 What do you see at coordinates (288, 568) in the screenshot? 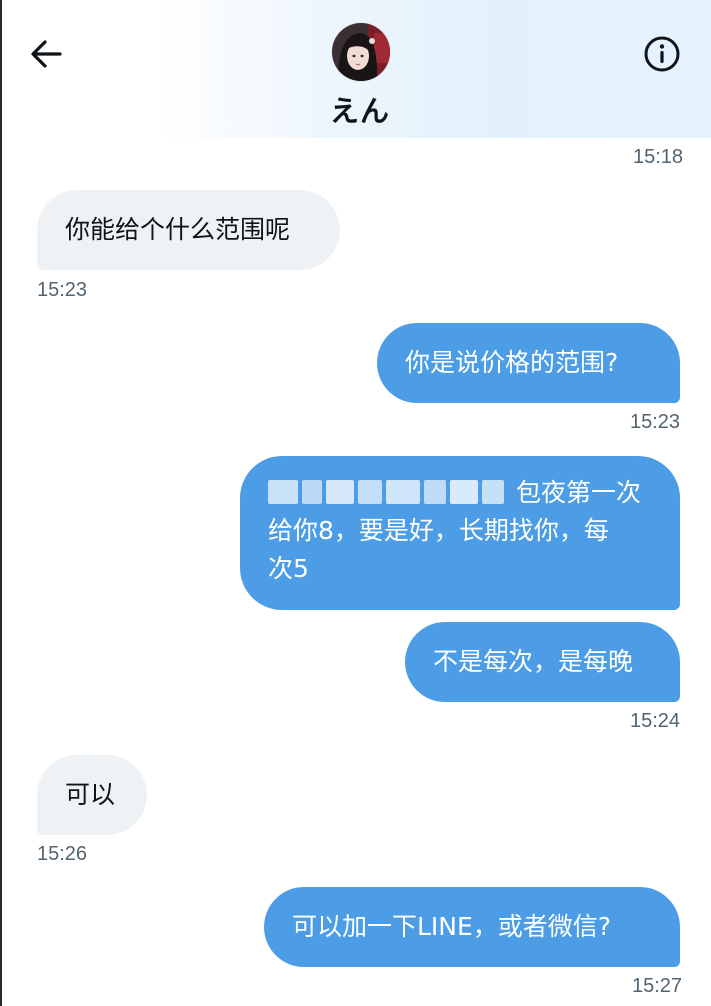
I see `message-text: 次5` at bounding box center [288, 568].